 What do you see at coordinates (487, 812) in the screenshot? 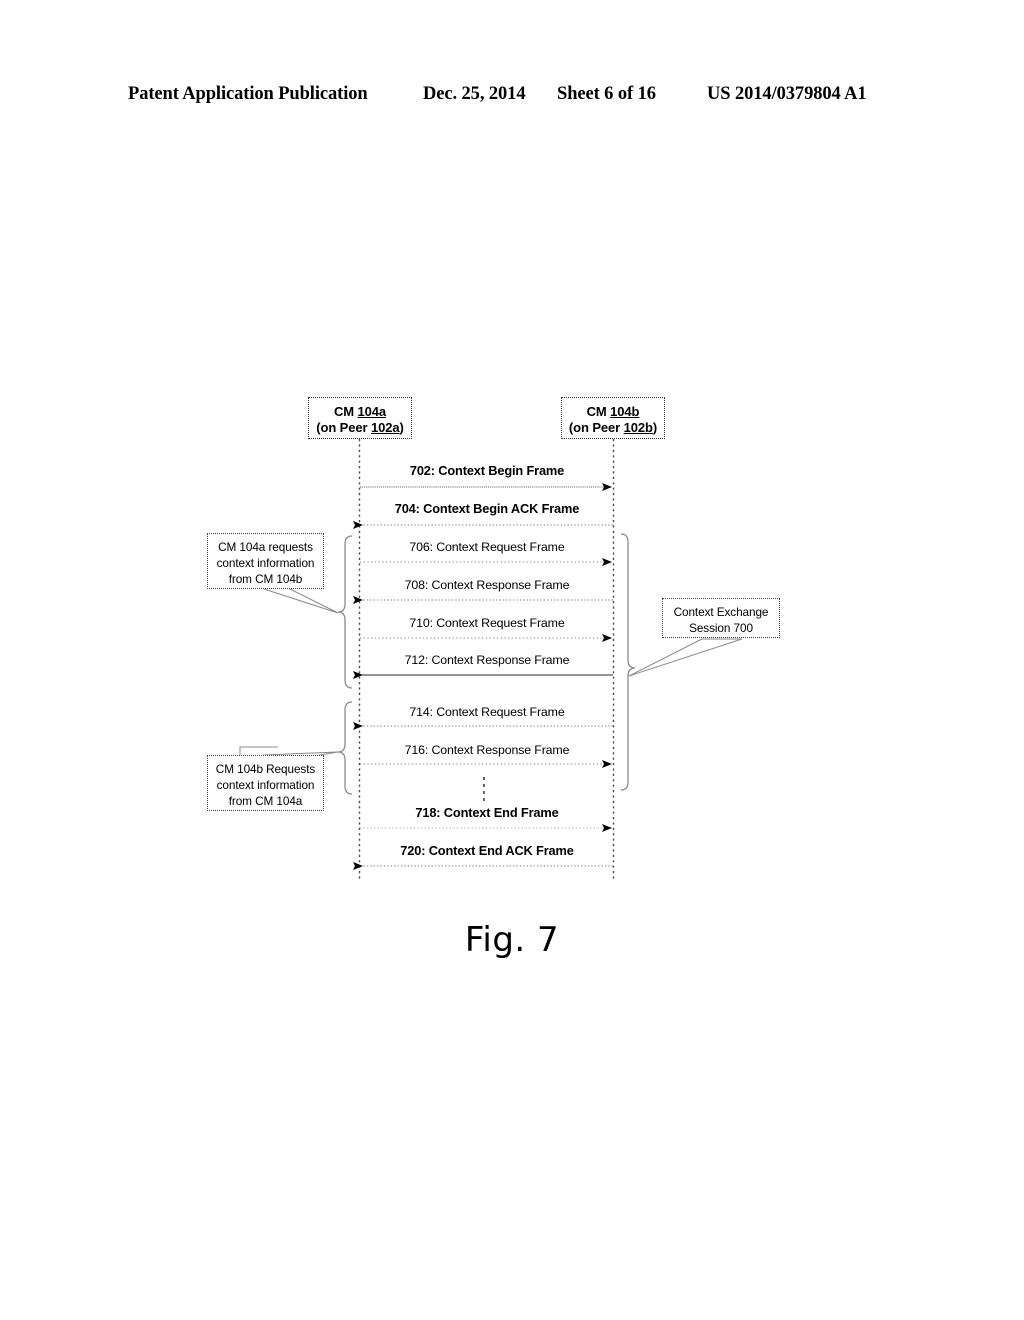
I see `message-label-718: 718: Context End Frame` at bounding box center [487, 812].